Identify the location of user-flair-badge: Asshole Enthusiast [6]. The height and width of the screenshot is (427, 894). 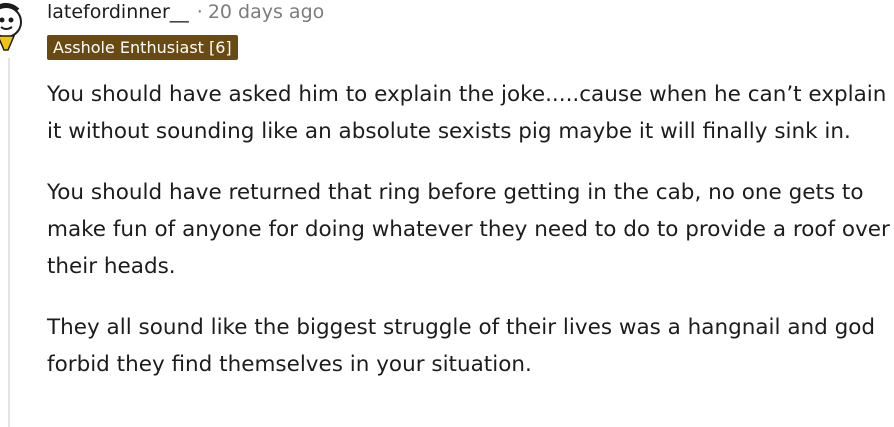
(142, 47).